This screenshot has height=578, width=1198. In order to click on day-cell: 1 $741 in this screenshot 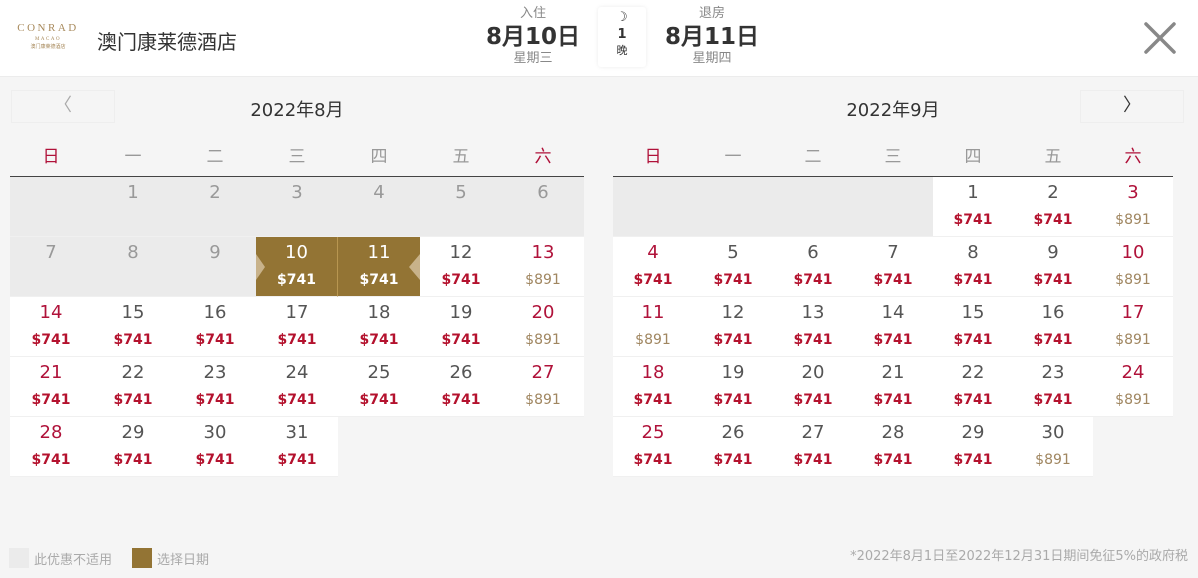, I will do `click(973, 207)`.